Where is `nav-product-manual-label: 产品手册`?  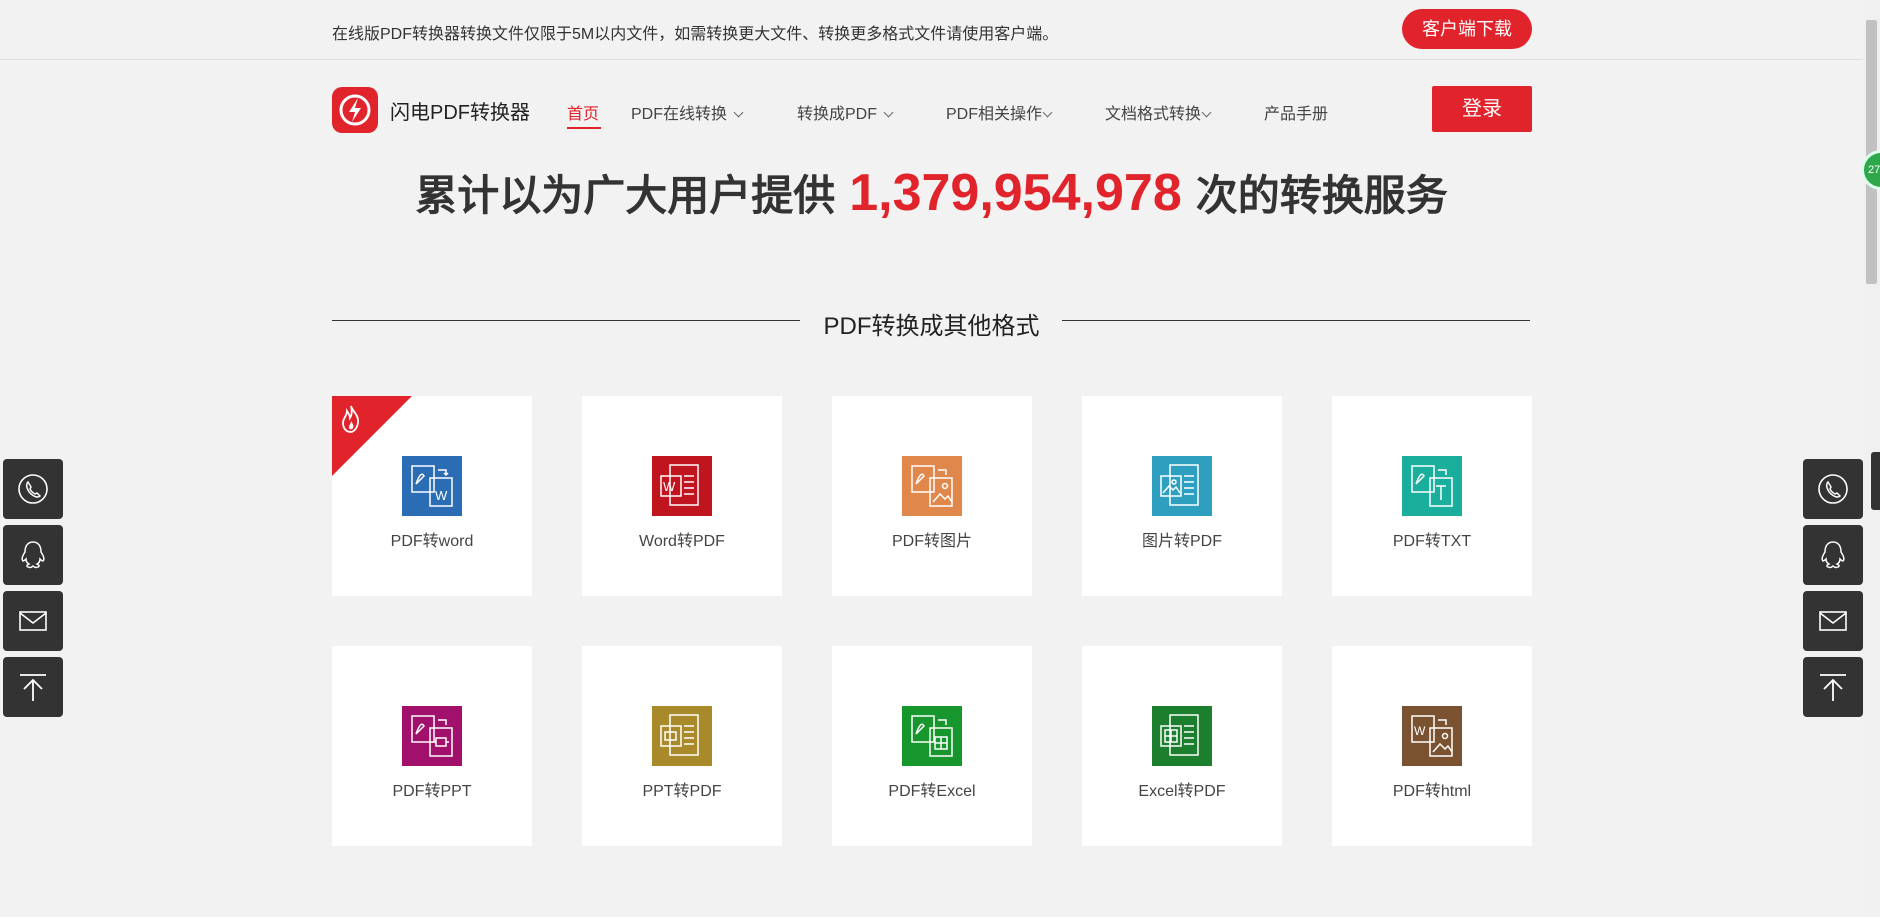 nav-product-manual-label: 产品手册 is located at coordinates (1296, 114).